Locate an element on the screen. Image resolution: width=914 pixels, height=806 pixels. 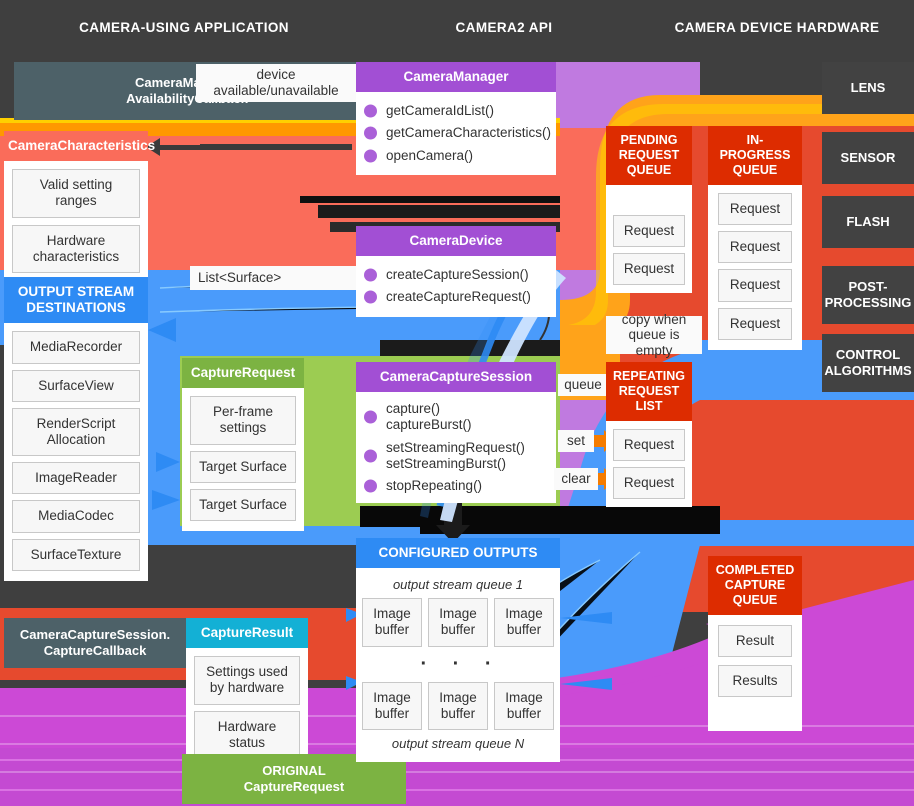
method-label: setStreamingBurst() is located at coordinates (446, 463).